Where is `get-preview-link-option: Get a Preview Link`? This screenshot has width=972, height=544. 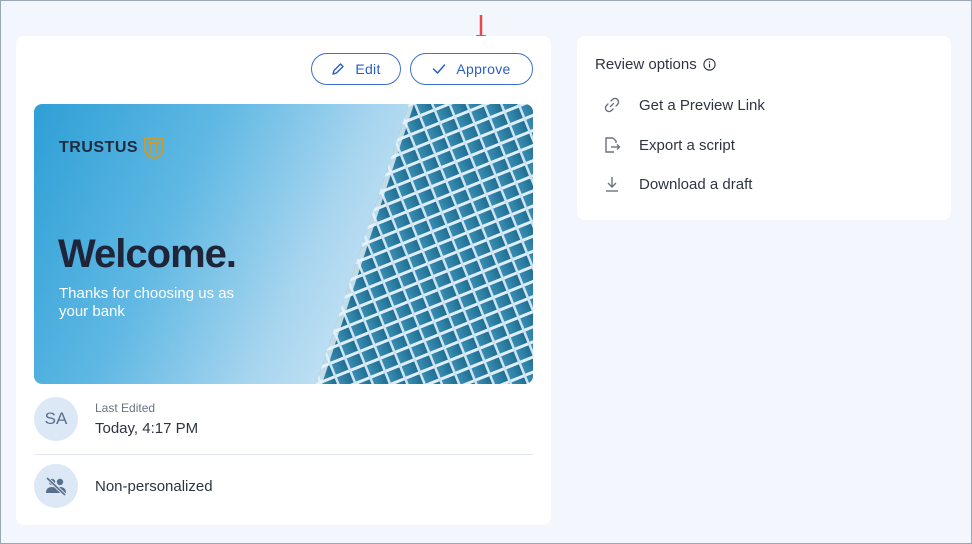
get-preview-link-option: Get a Preview Link is located at coordinates (684, 105).